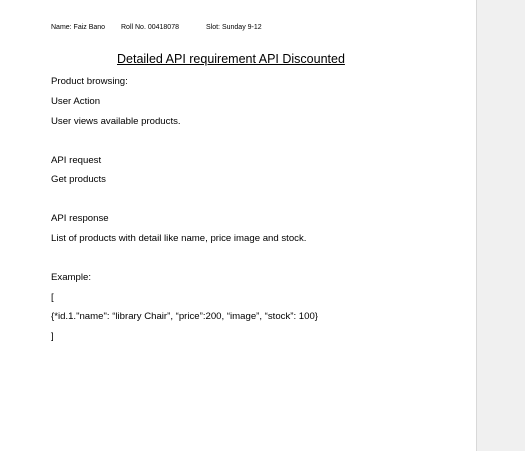 The image size is (525, 451). Describe the element at coordinates (78, 179) in the screenshot. I see `api-request-text: Get products` at that location.